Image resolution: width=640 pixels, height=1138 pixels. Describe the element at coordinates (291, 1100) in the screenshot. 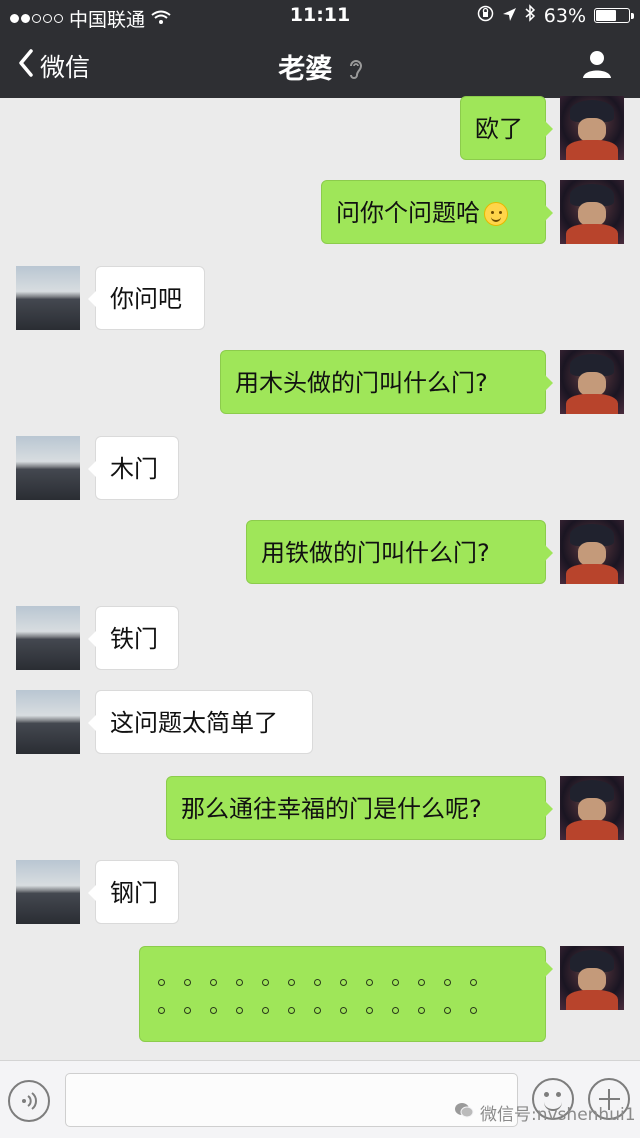

I see `message-input` at that location.